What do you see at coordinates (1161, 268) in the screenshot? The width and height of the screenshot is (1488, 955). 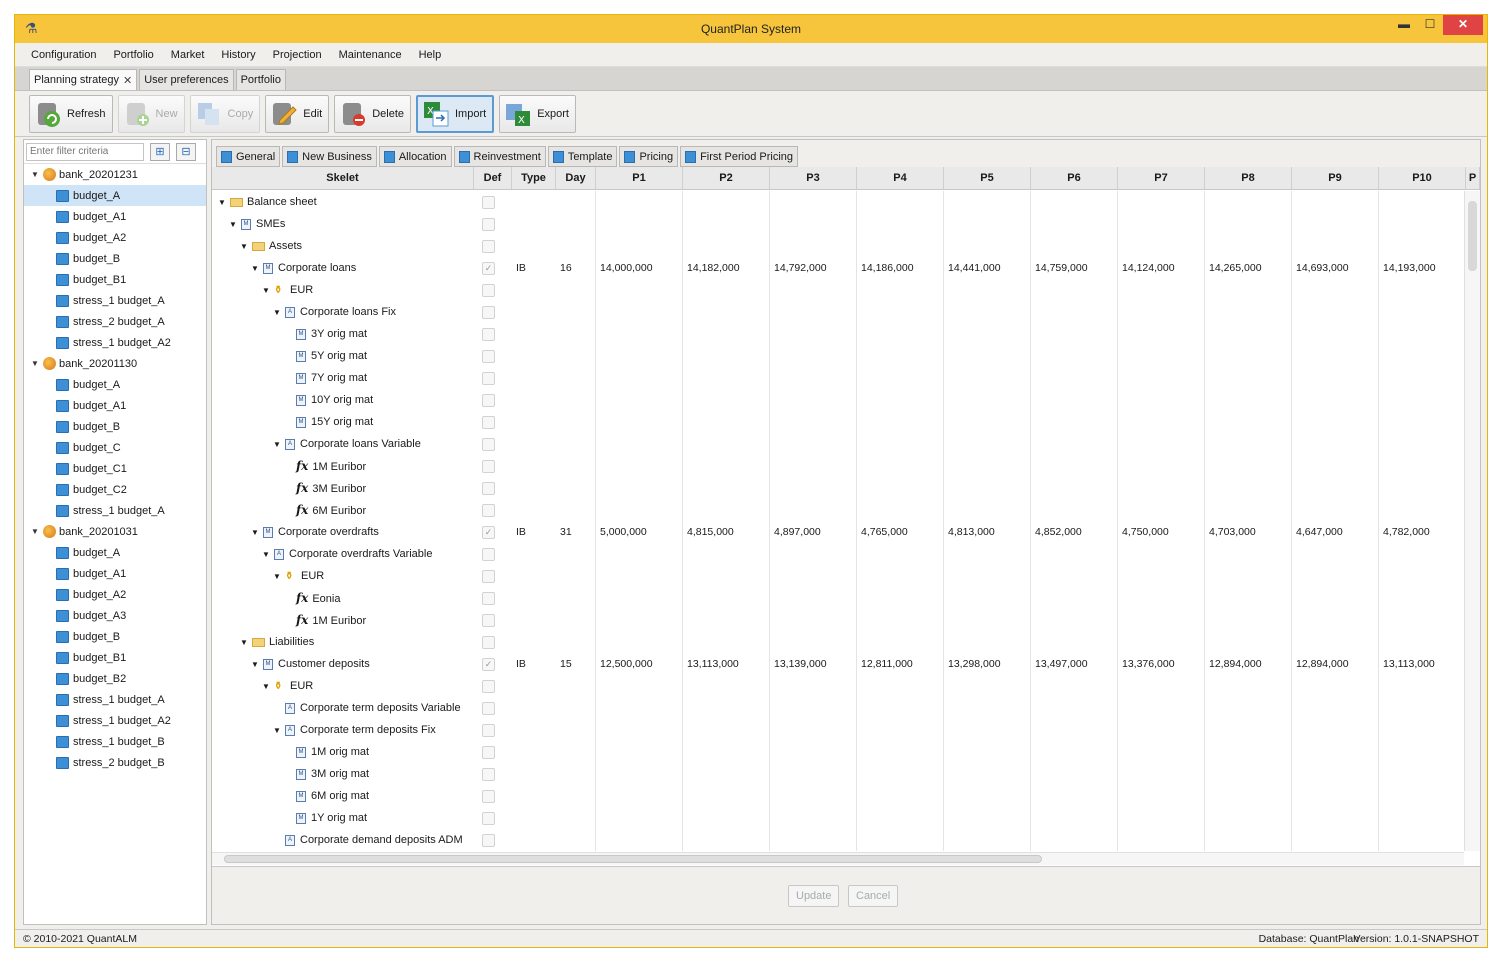 I see `period-value-cell: 14,124,000` at bounding box center [1161, 268].